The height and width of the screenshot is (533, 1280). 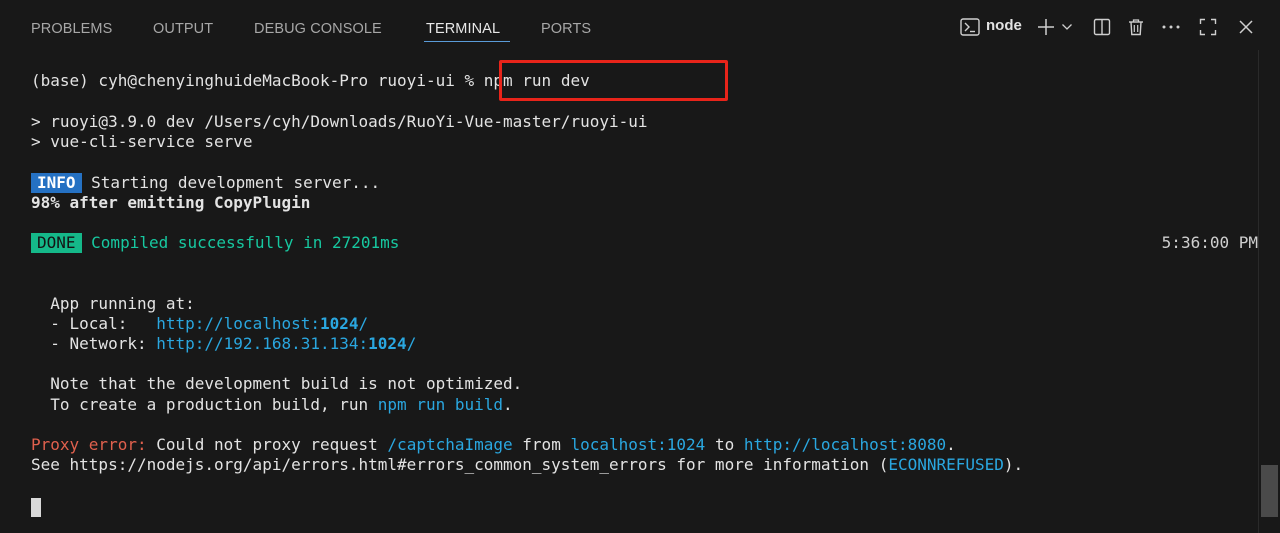 What do you see at coordinates (363, 323) in the screenshot?
I see `local-url-suffix: /` at bounding box center [363, 323].